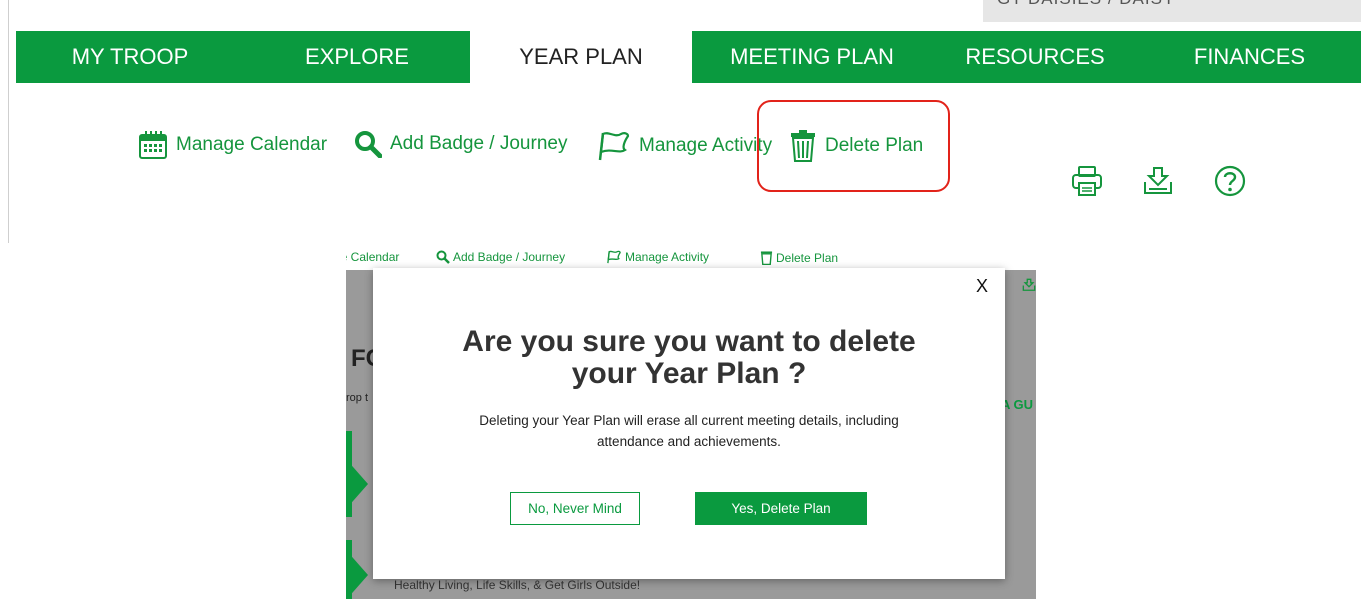 The image size is (1361, 599). I want to click on tab-finances: FINANCES, so click(1249, 57).